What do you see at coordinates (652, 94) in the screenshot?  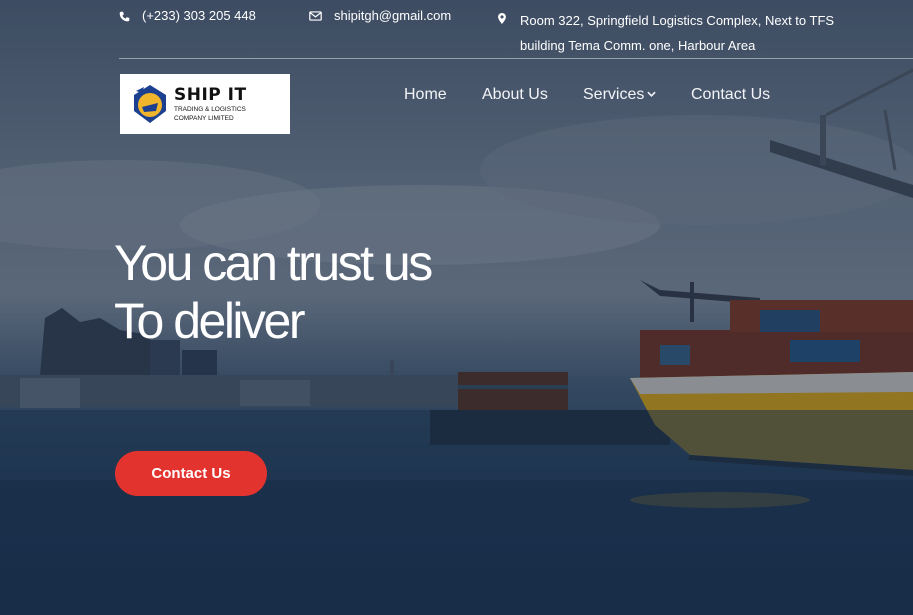 I see `chevron-down-icon` at bounding box center [652, 94].